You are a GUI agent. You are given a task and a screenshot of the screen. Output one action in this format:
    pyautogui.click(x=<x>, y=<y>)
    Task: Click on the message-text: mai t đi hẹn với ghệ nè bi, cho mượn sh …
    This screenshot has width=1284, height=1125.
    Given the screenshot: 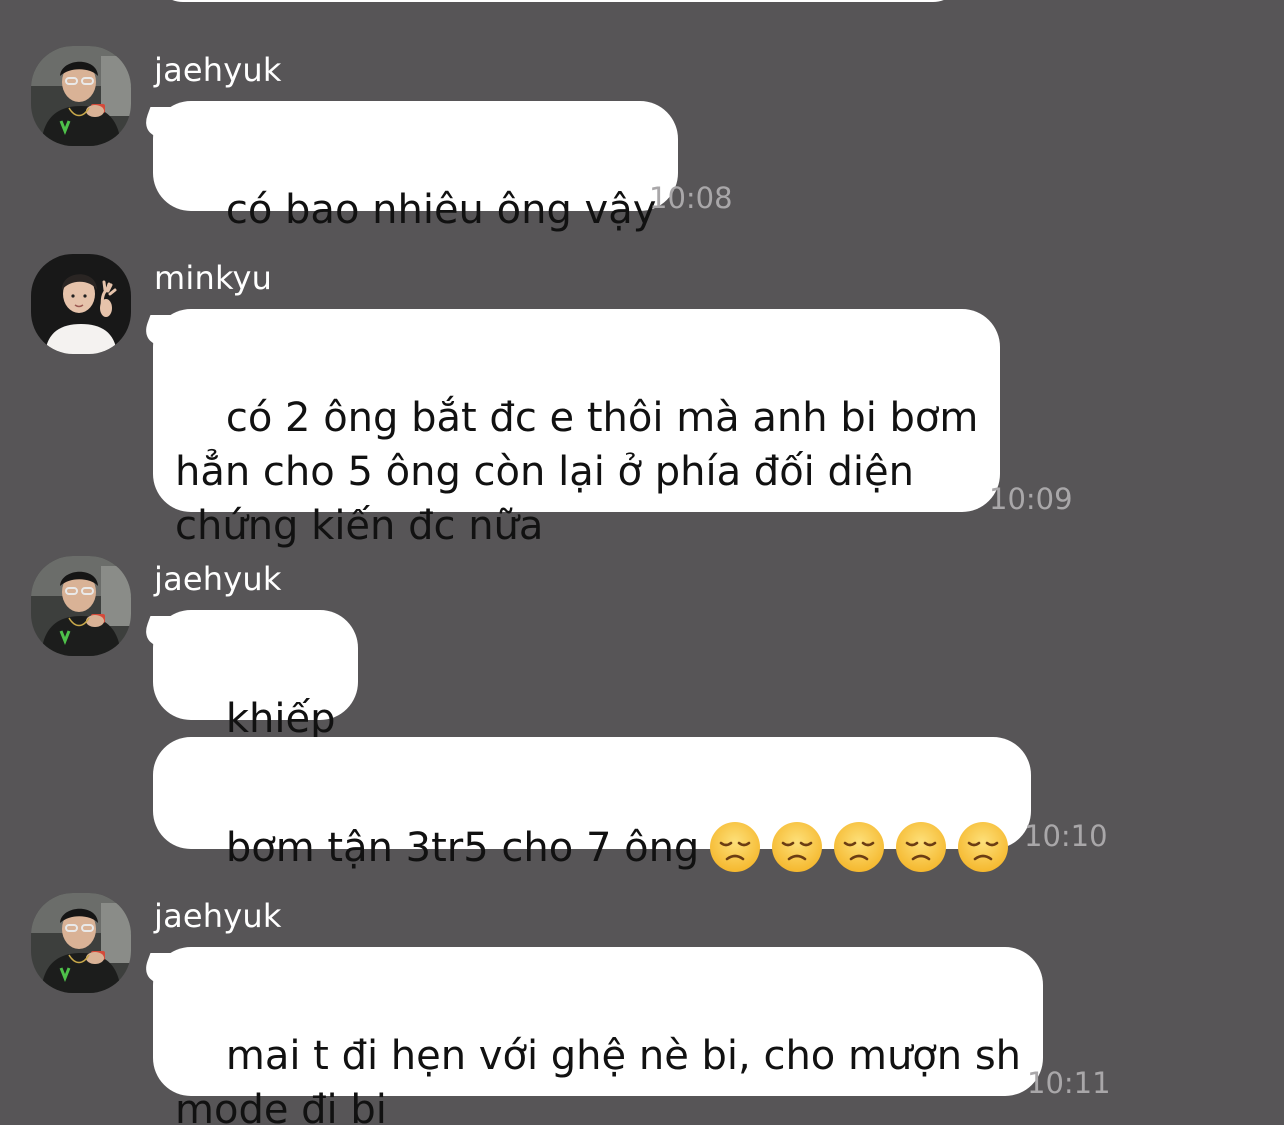 What is the action you would take?
    pyautogui.click(x=598, y=1079)
    